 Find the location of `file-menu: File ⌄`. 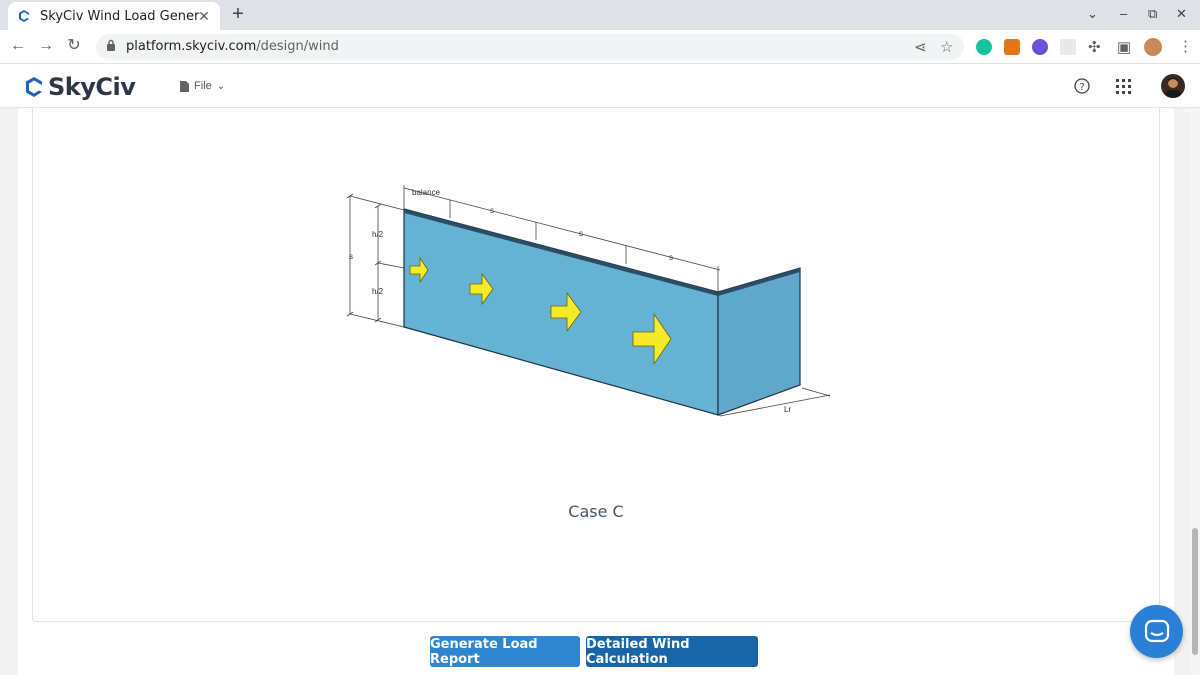

file-menu: File ⌄ is located at coordinates (202, 86).